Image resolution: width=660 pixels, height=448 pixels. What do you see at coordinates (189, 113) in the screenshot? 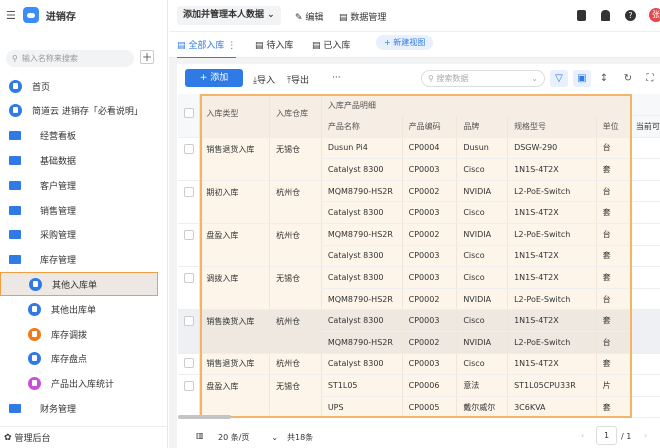
I see `select-all-checkbox` at bounding box center [189, 113].